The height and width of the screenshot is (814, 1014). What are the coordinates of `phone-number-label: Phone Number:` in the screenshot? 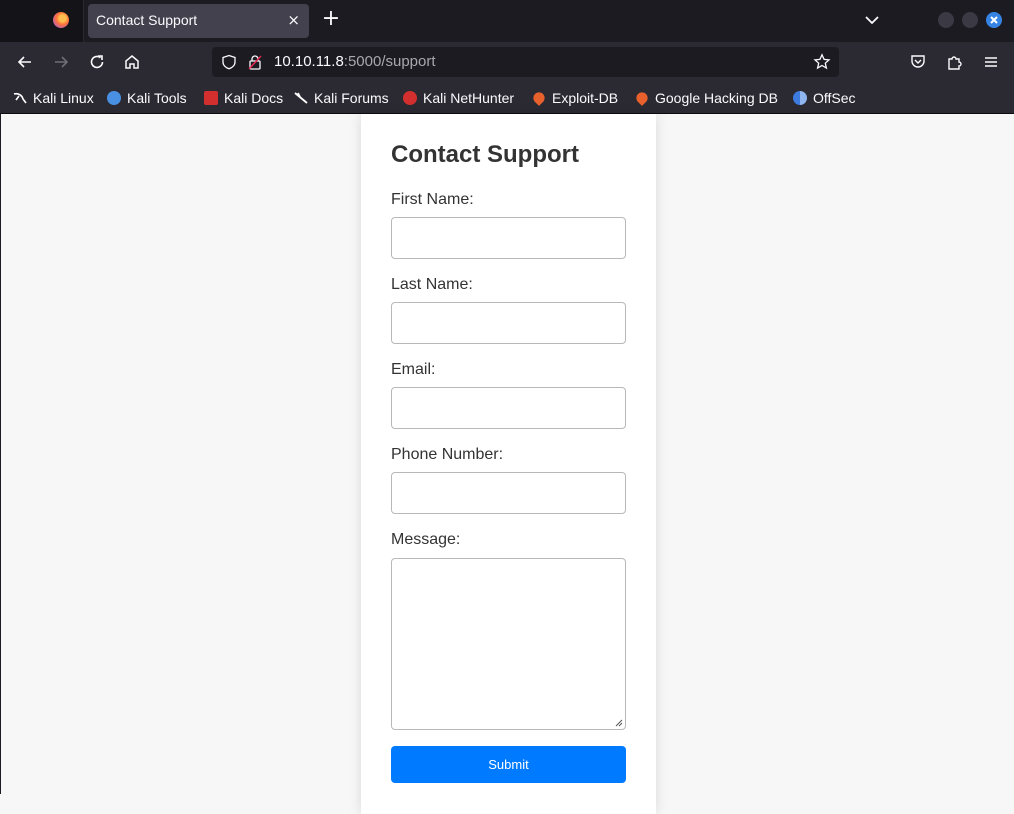 It's located at (447, 454).